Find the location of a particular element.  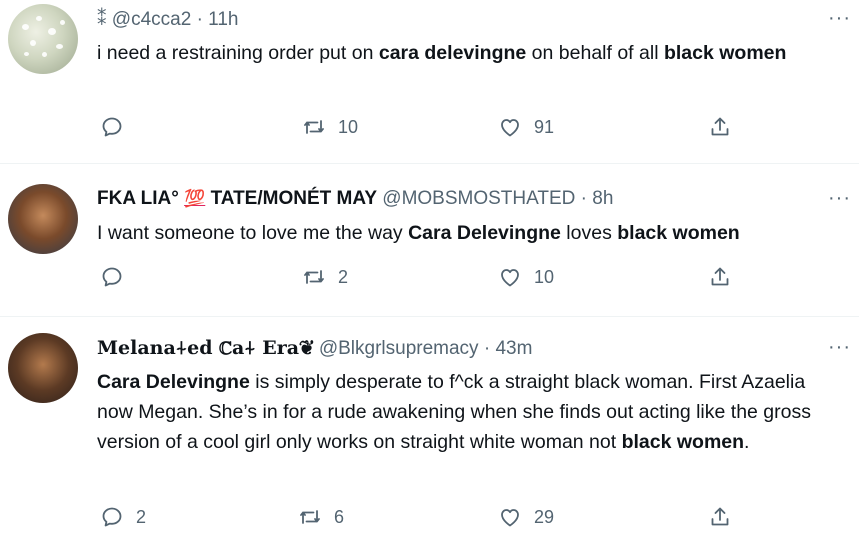

retweet-count: 10 is located at coordinates (348, 126).